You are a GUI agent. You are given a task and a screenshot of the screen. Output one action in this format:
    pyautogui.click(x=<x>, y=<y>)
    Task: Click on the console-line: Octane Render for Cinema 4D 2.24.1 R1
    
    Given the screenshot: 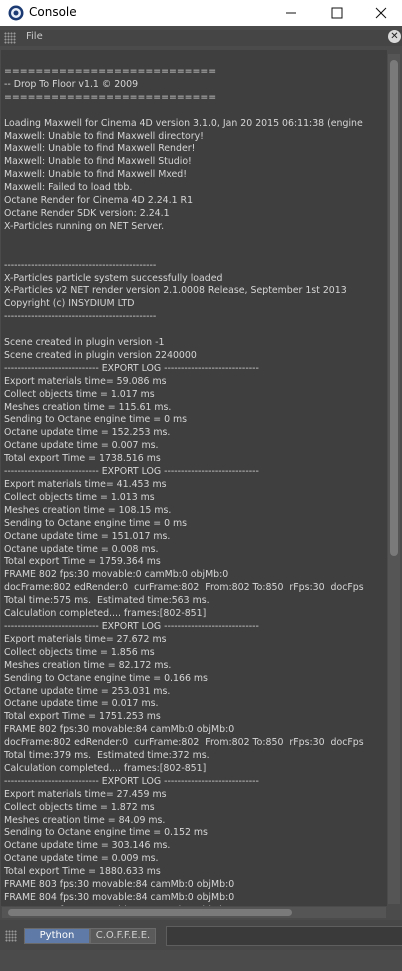 What is the action you would take?
    pyautogui.click(x=99, y=201)
    